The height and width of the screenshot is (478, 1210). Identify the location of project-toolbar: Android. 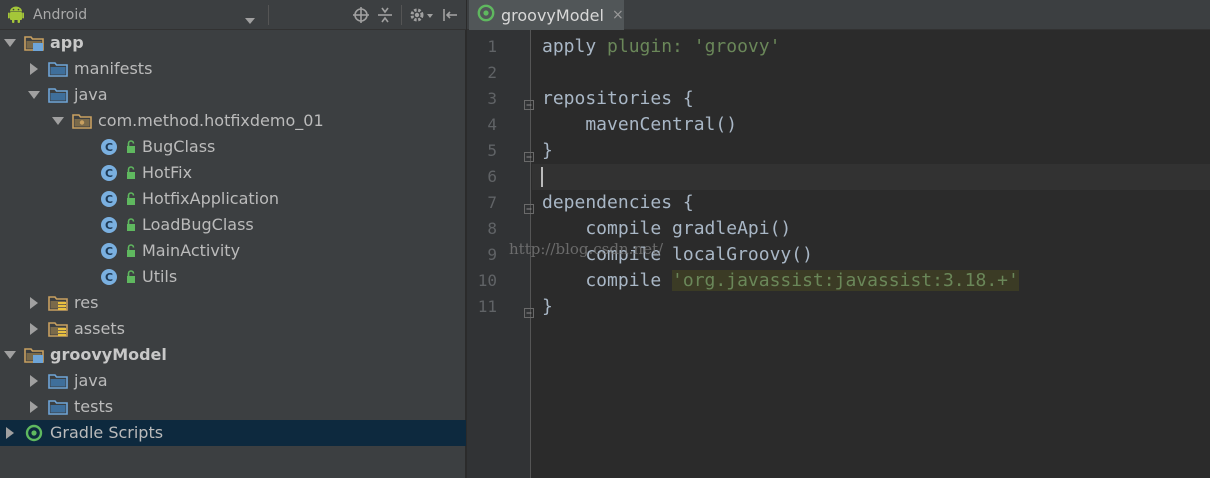
(233, 15).